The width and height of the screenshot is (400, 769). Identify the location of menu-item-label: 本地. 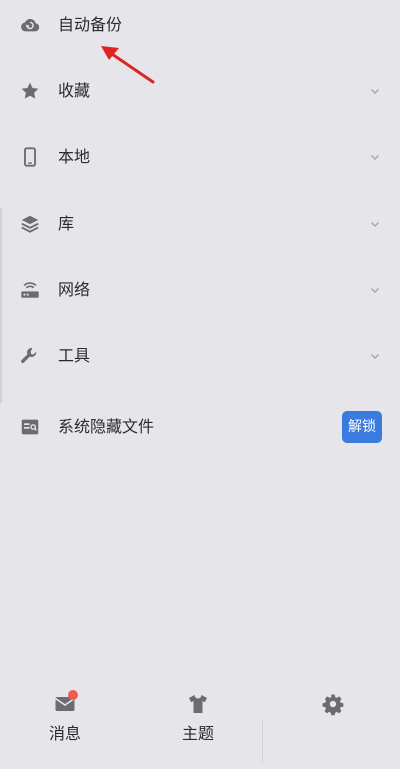
(74, 156).